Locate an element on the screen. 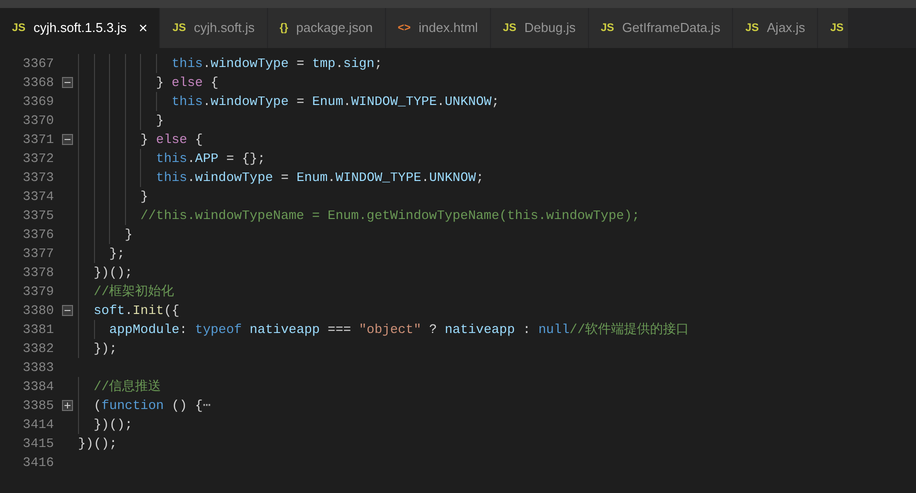 This screenshot has width=916, height=493. code-line: //框架初始化 is located at coordinates (133, 291).